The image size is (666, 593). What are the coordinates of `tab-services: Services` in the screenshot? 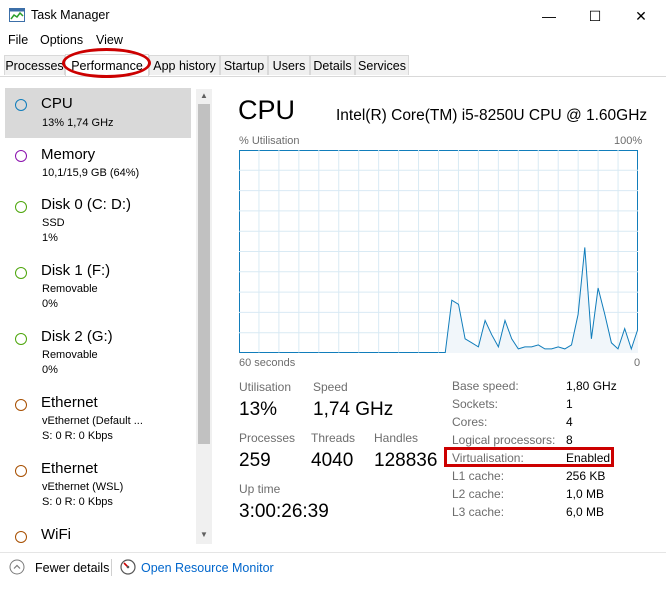 It's located at (382, 65).